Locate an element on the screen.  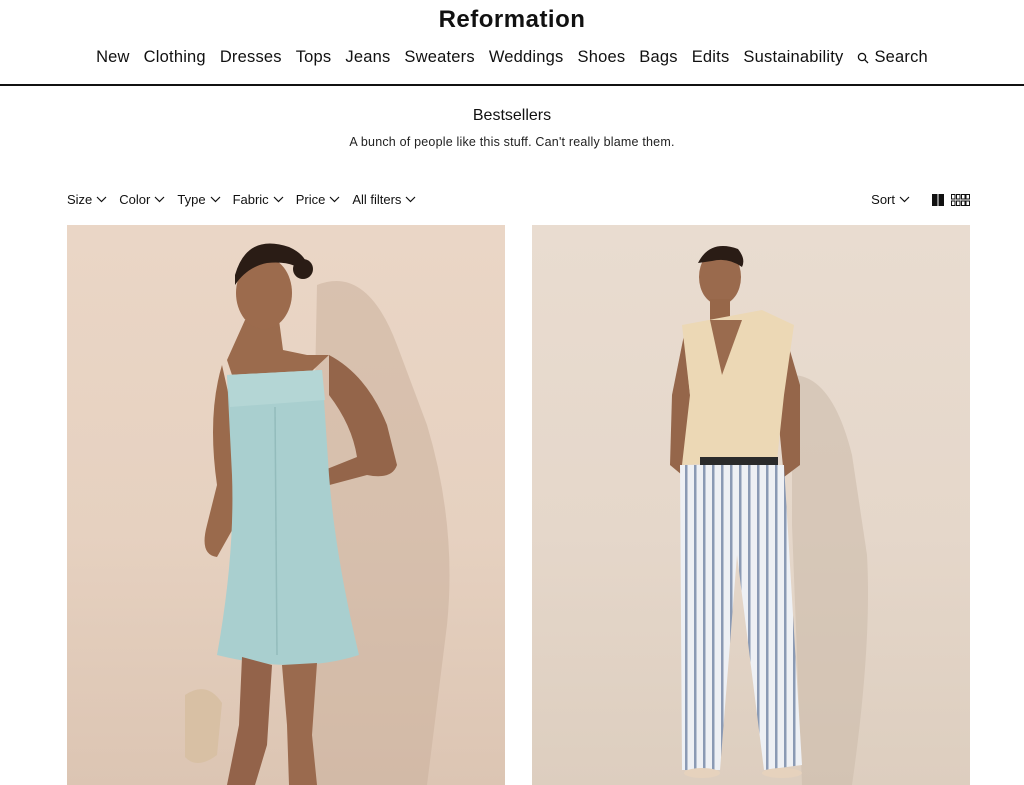
filter-type-label: Type is located at coordinates (191, 199).